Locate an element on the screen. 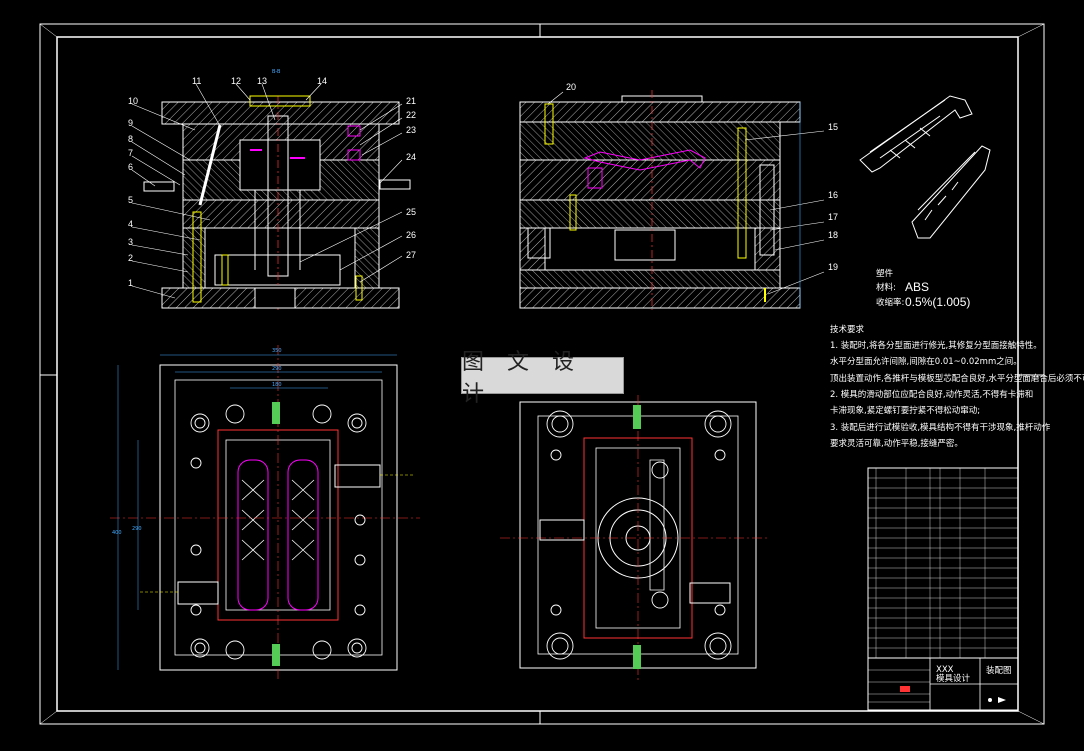 The height and width of the screenshot is (751, 1084). note-line: 水平分型面允许间隙,间隙在0.01~0.02mm之间。 is located at coordinates (926, 361).